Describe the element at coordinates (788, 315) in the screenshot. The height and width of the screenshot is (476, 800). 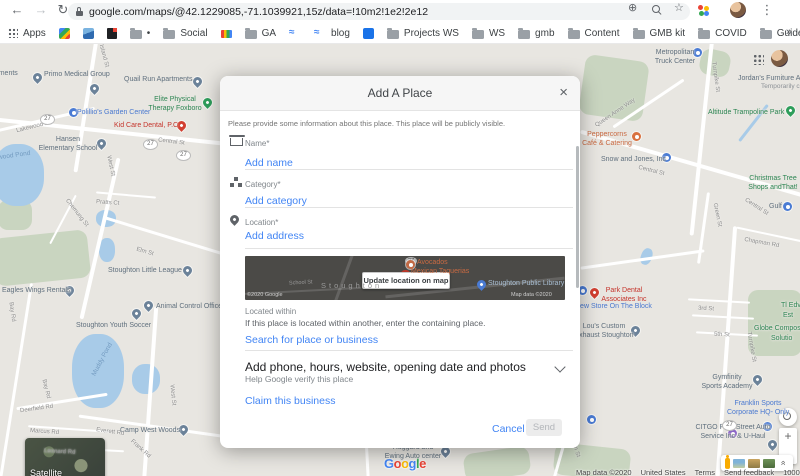
I see `map-poi-label: Est` at that location.